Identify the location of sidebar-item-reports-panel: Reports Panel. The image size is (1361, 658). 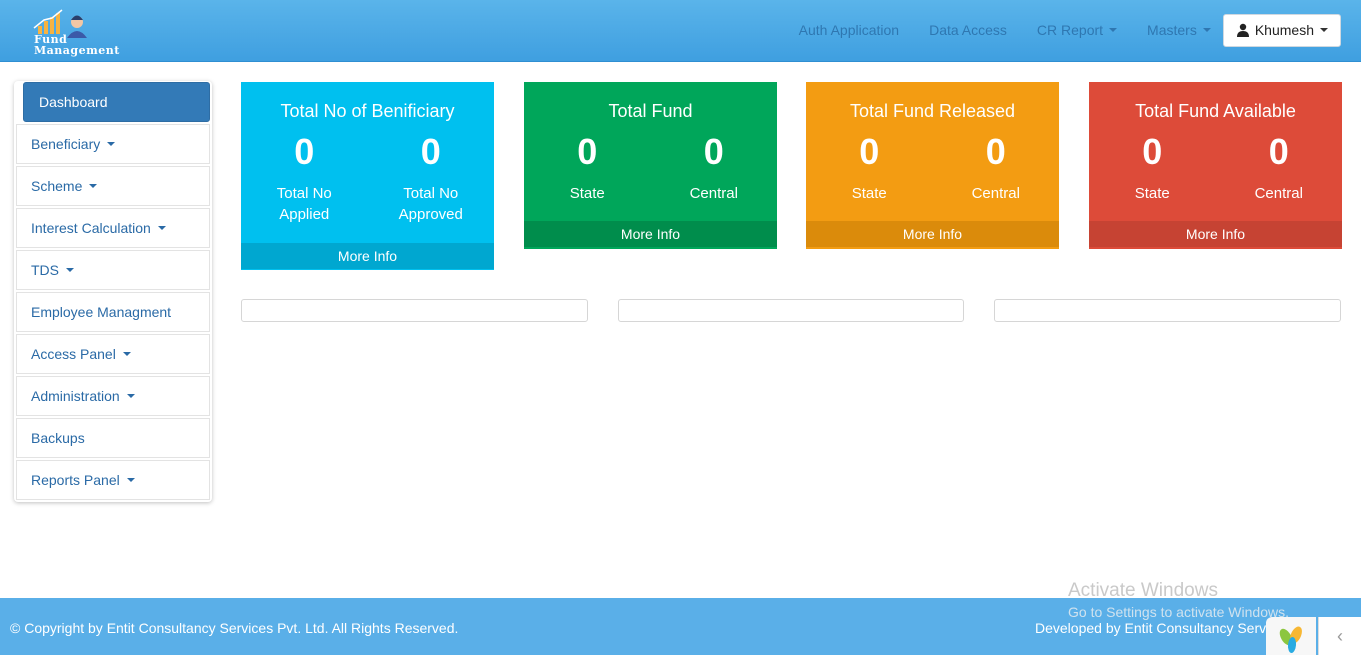
(113, 480).